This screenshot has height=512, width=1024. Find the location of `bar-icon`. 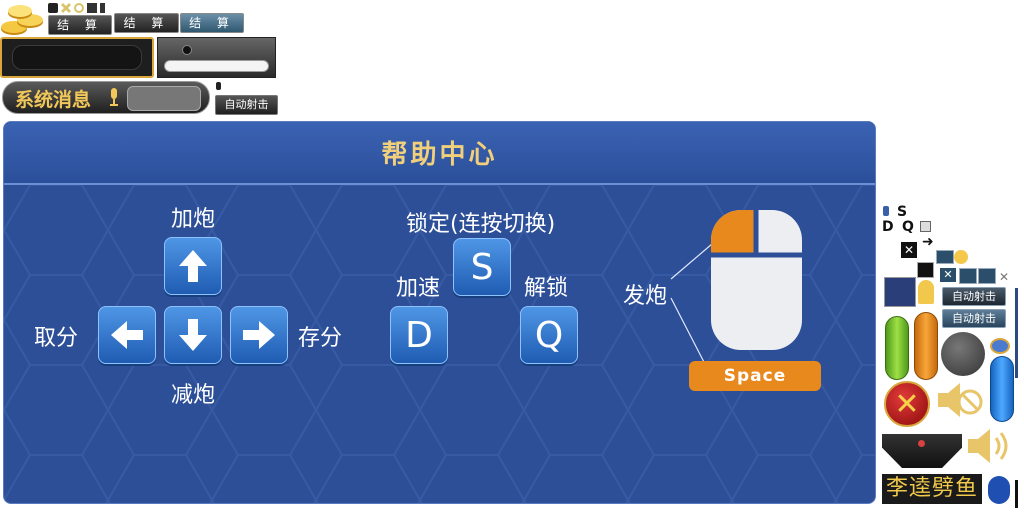

bar-icon is located at coordinates (102, 8).